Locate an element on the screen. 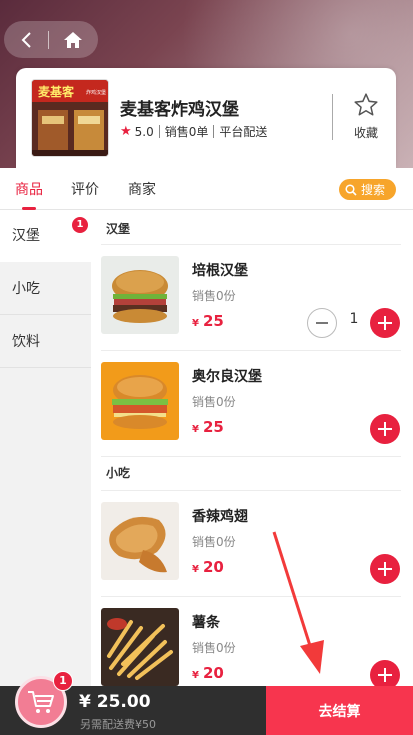 This screenshot has width=413, height=735. home-icon is located at coordinates (73, 39).